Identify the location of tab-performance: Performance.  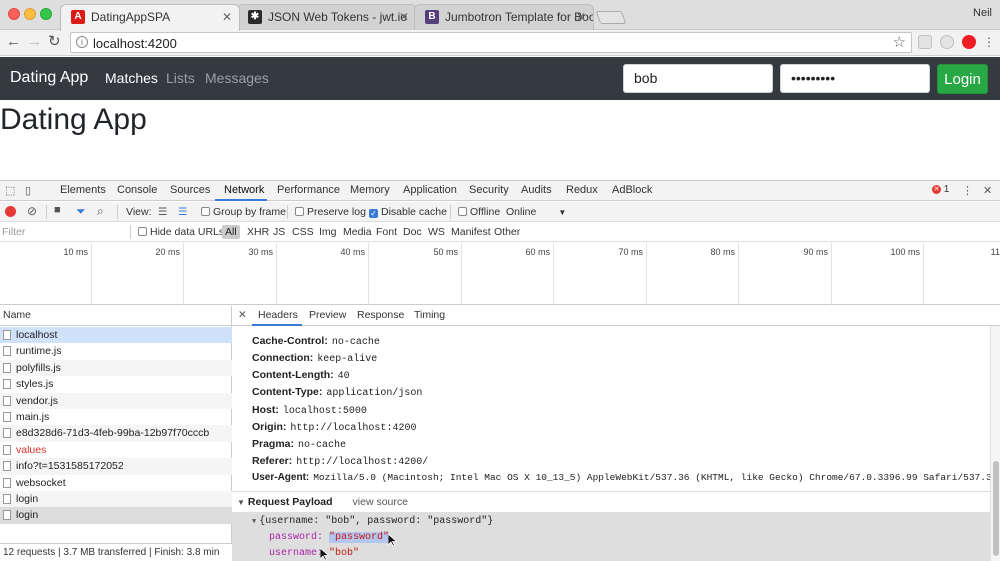
(308, 190).